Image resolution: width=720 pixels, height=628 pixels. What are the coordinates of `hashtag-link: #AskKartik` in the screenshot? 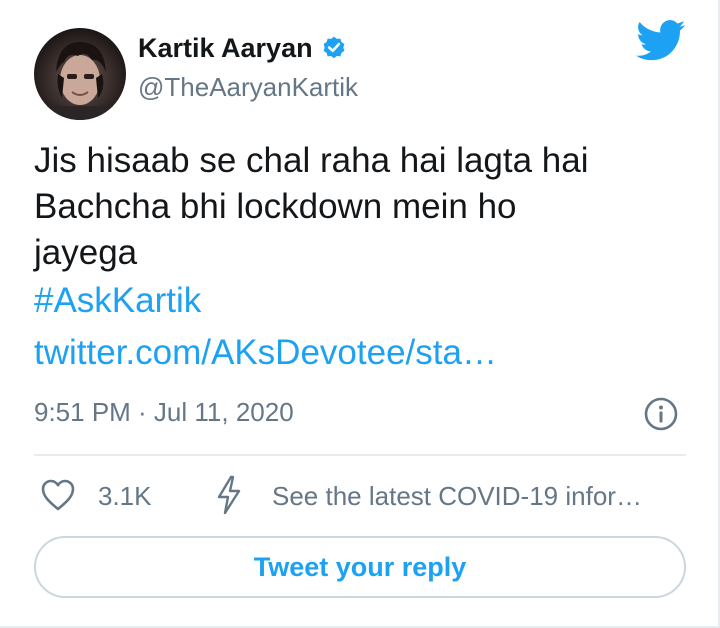 It's located at (117, 301).